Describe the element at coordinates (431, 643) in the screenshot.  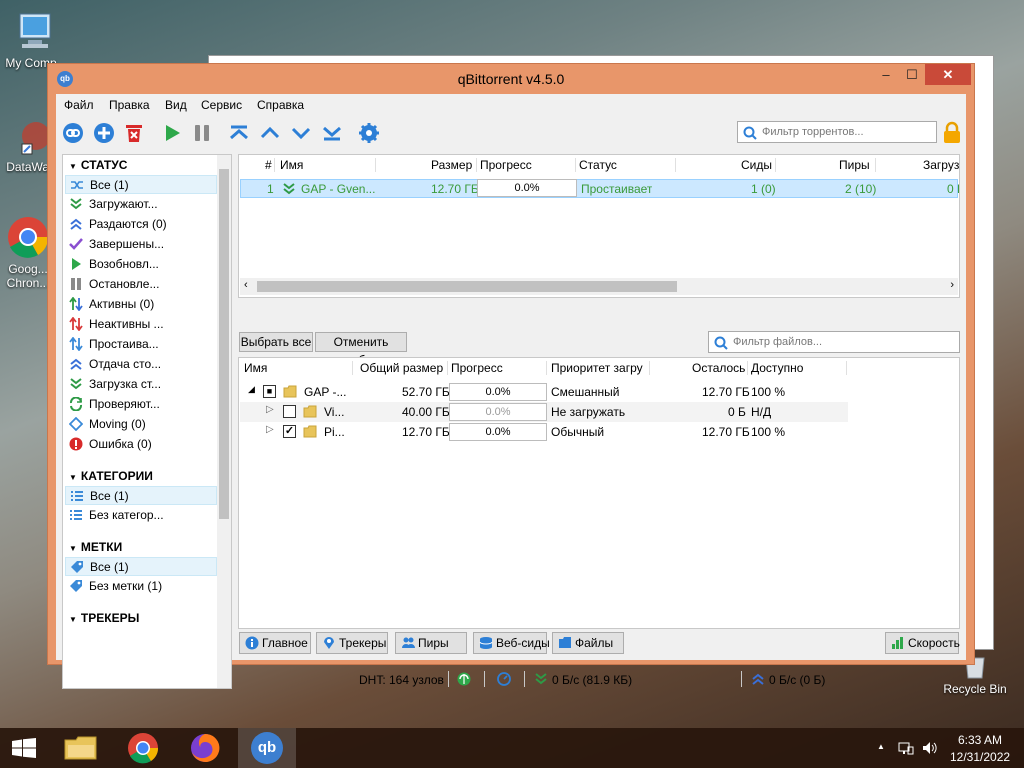
I see `tab-peers: Пиры` at that location.